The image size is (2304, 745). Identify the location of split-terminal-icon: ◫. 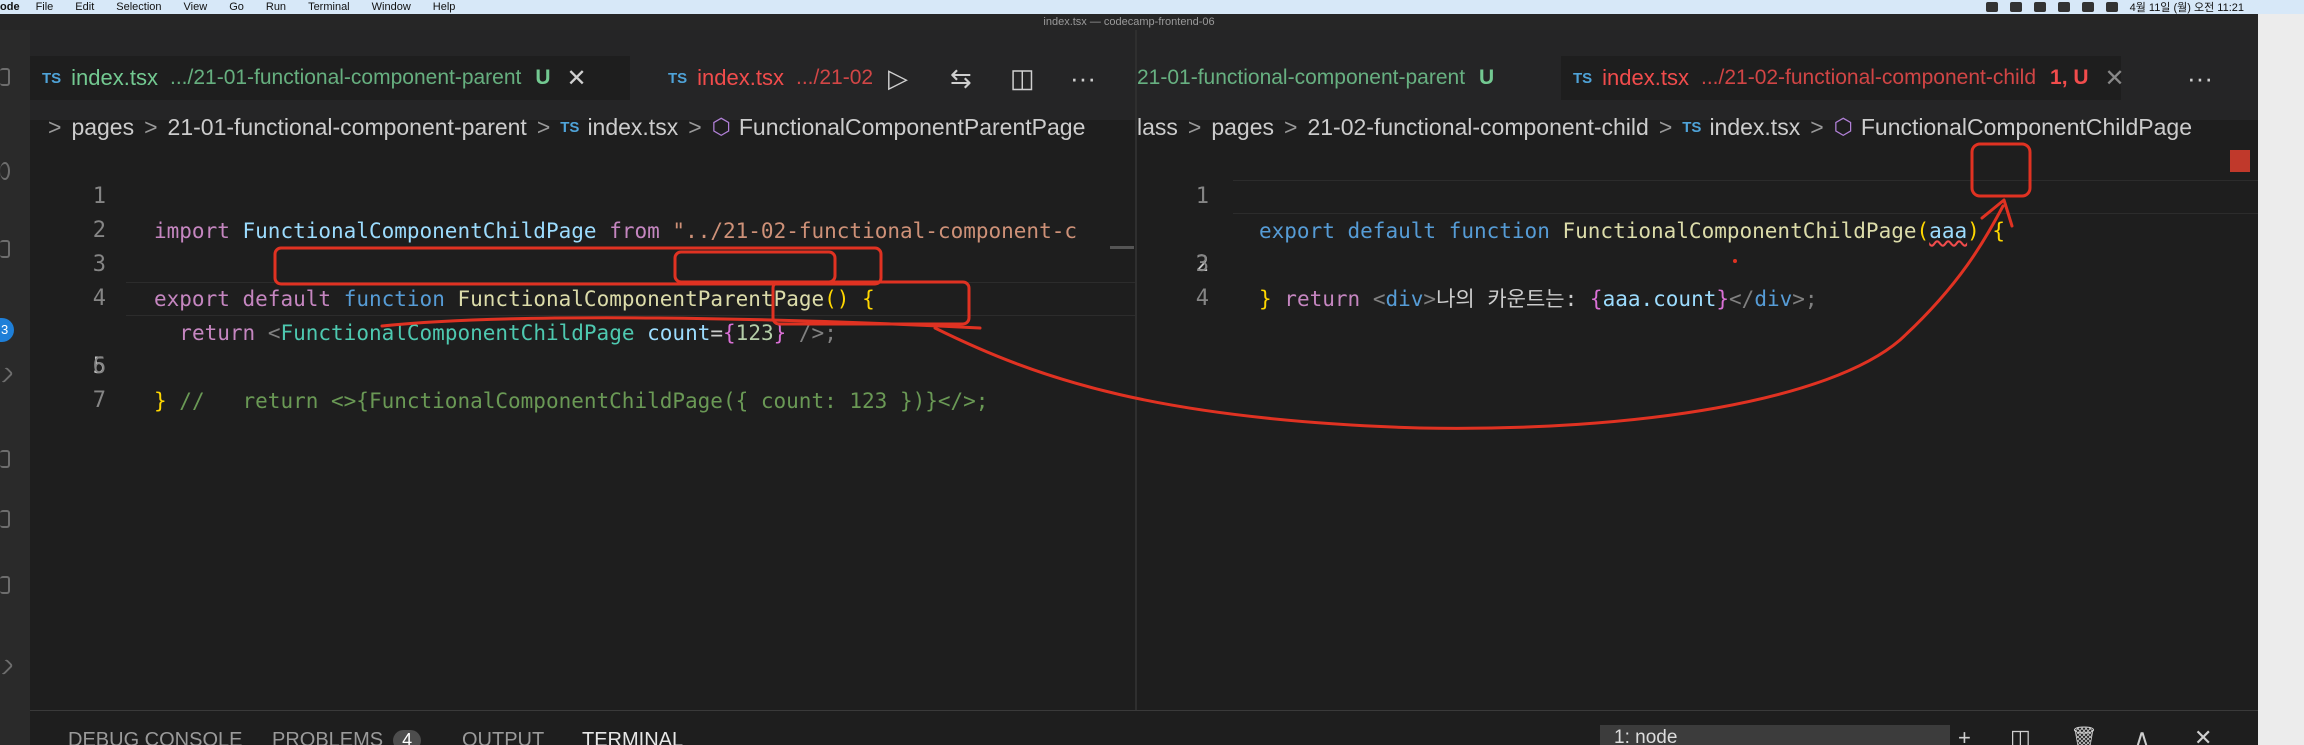
(2020, 735).